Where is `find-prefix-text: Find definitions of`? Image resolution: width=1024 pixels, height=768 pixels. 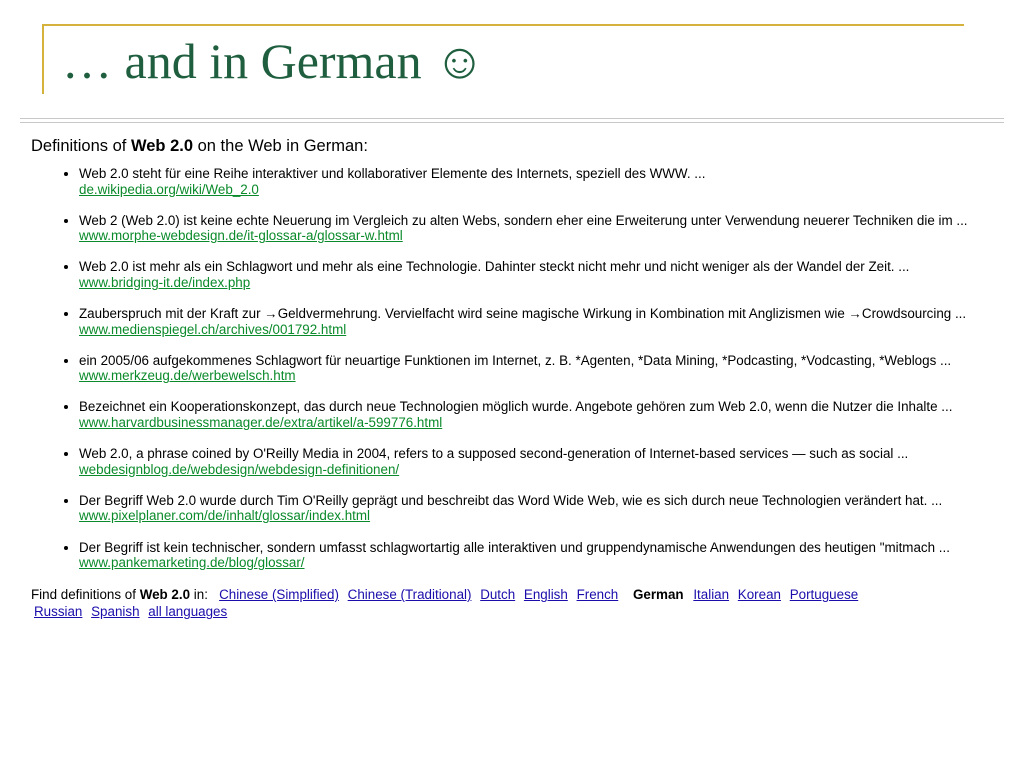
find-prefix-text: Find definitions of is located at coordinates (85, 595).